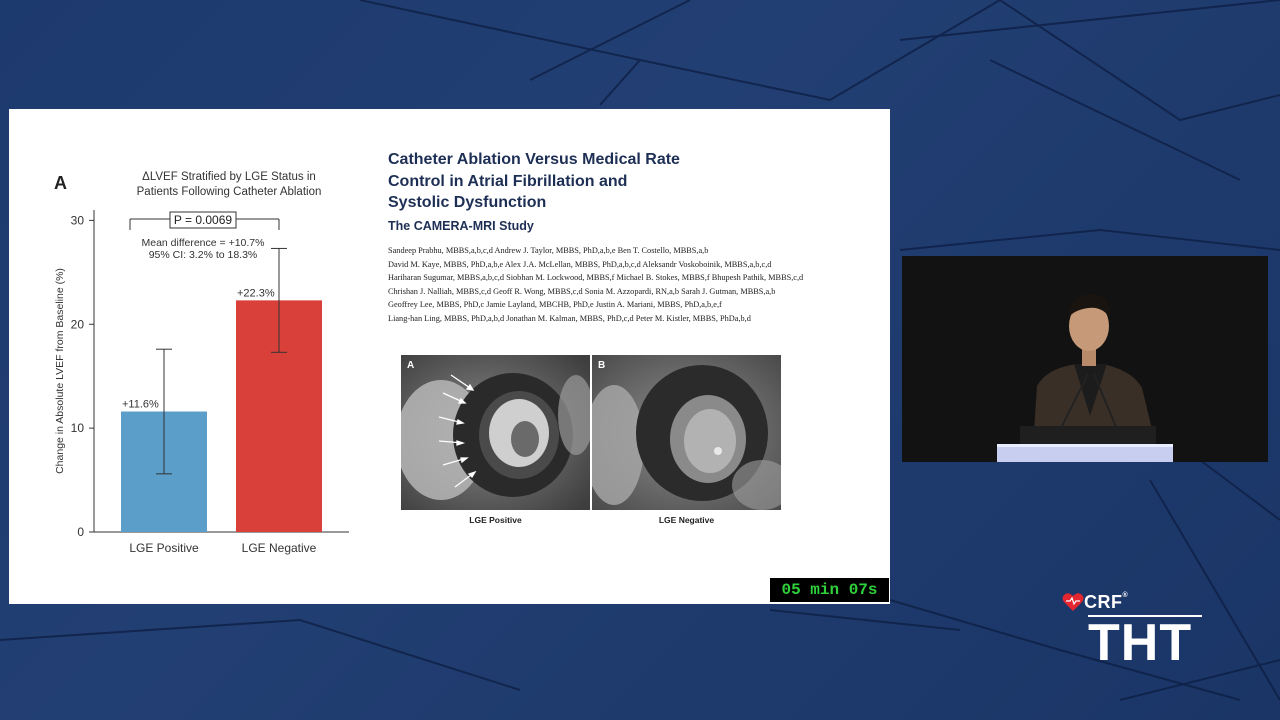 The width and height of the screenshot is (1280, 720). I want to click on y-tick-label: 20, so click(78, 324).